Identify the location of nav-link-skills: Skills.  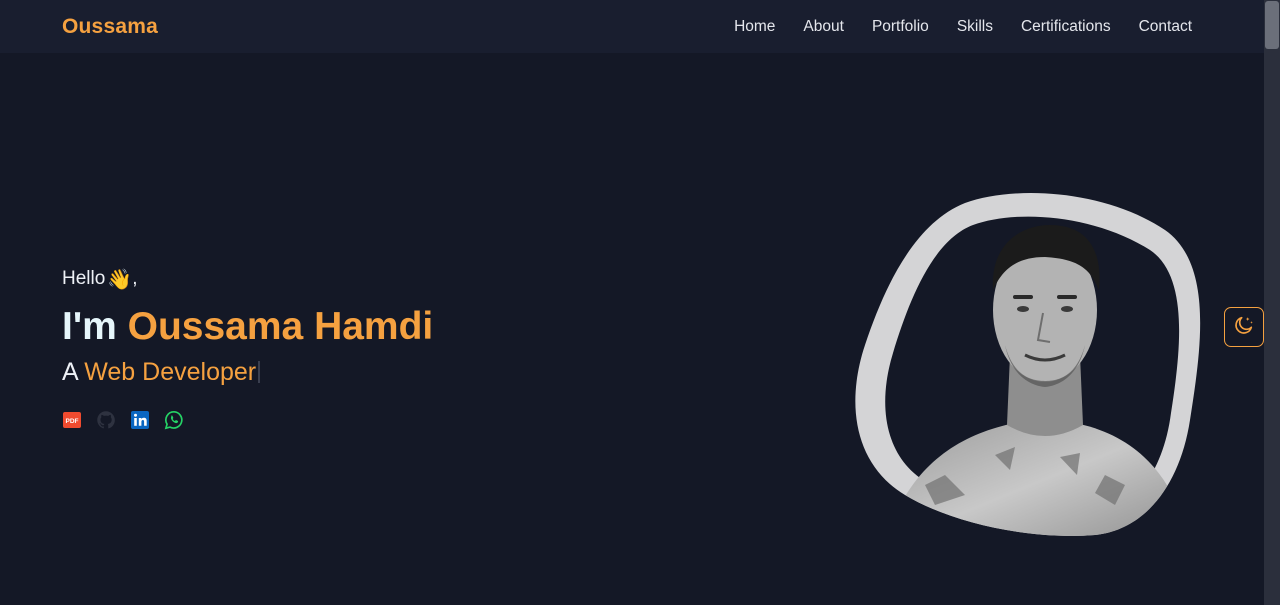
(975, 27).